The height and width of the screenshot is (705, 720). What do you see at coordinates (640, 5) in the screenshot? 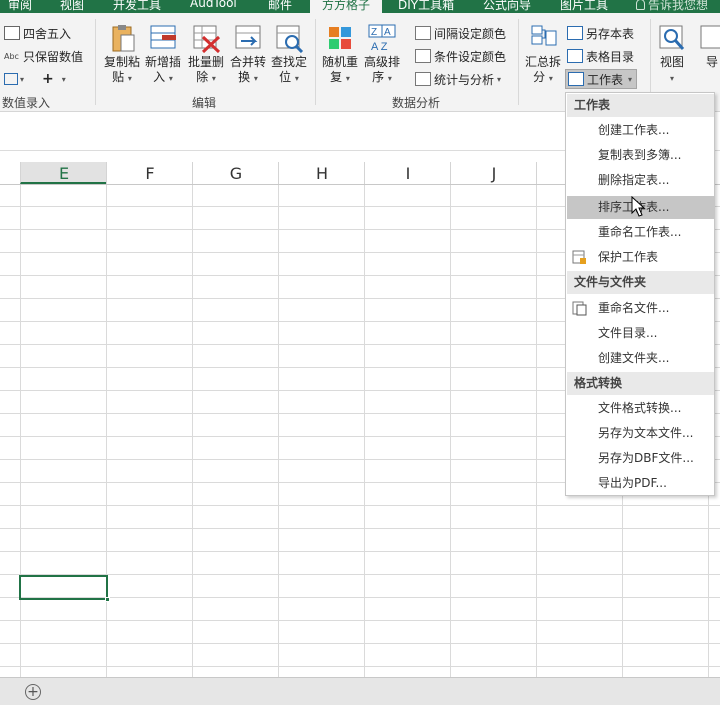
I see `lightbulb-icon` at bounding box center [640, 5].